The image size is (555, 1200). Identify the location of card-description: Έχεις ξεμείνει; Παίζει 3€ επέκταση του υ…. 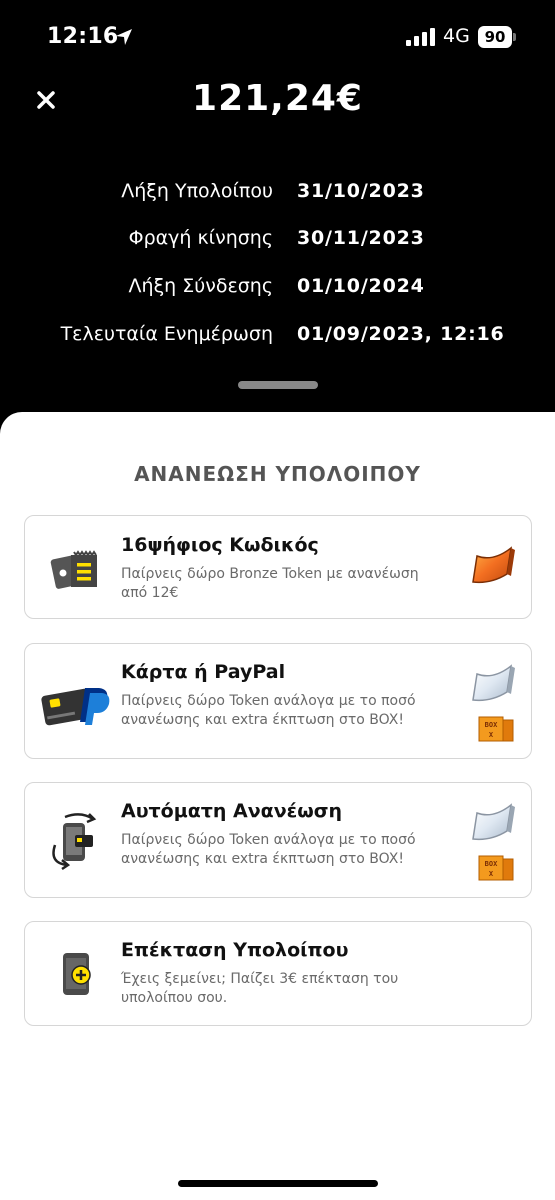
(260, 988).